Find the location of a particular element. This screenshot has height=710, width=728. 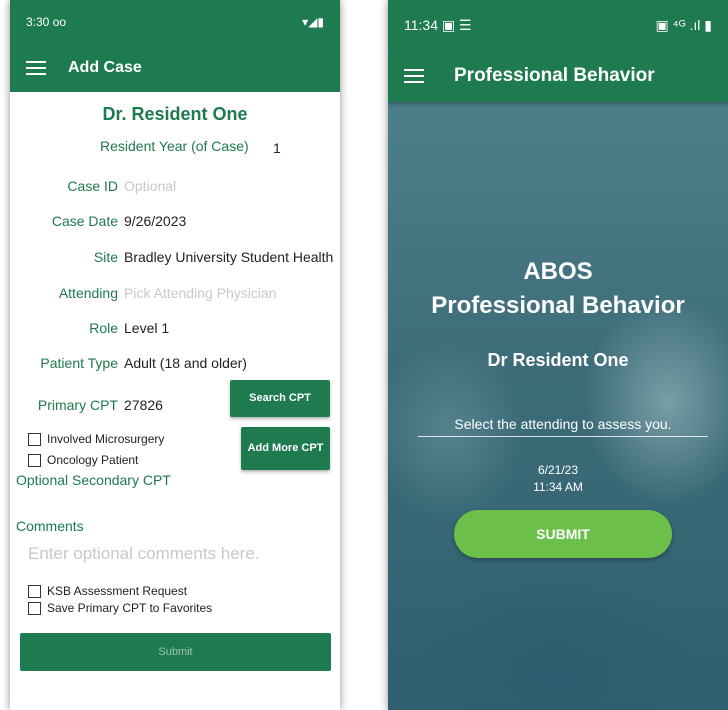

save-primary-cpt-checkbox: Save Primary CPT to Favorites is located at coordinates (120, 608).